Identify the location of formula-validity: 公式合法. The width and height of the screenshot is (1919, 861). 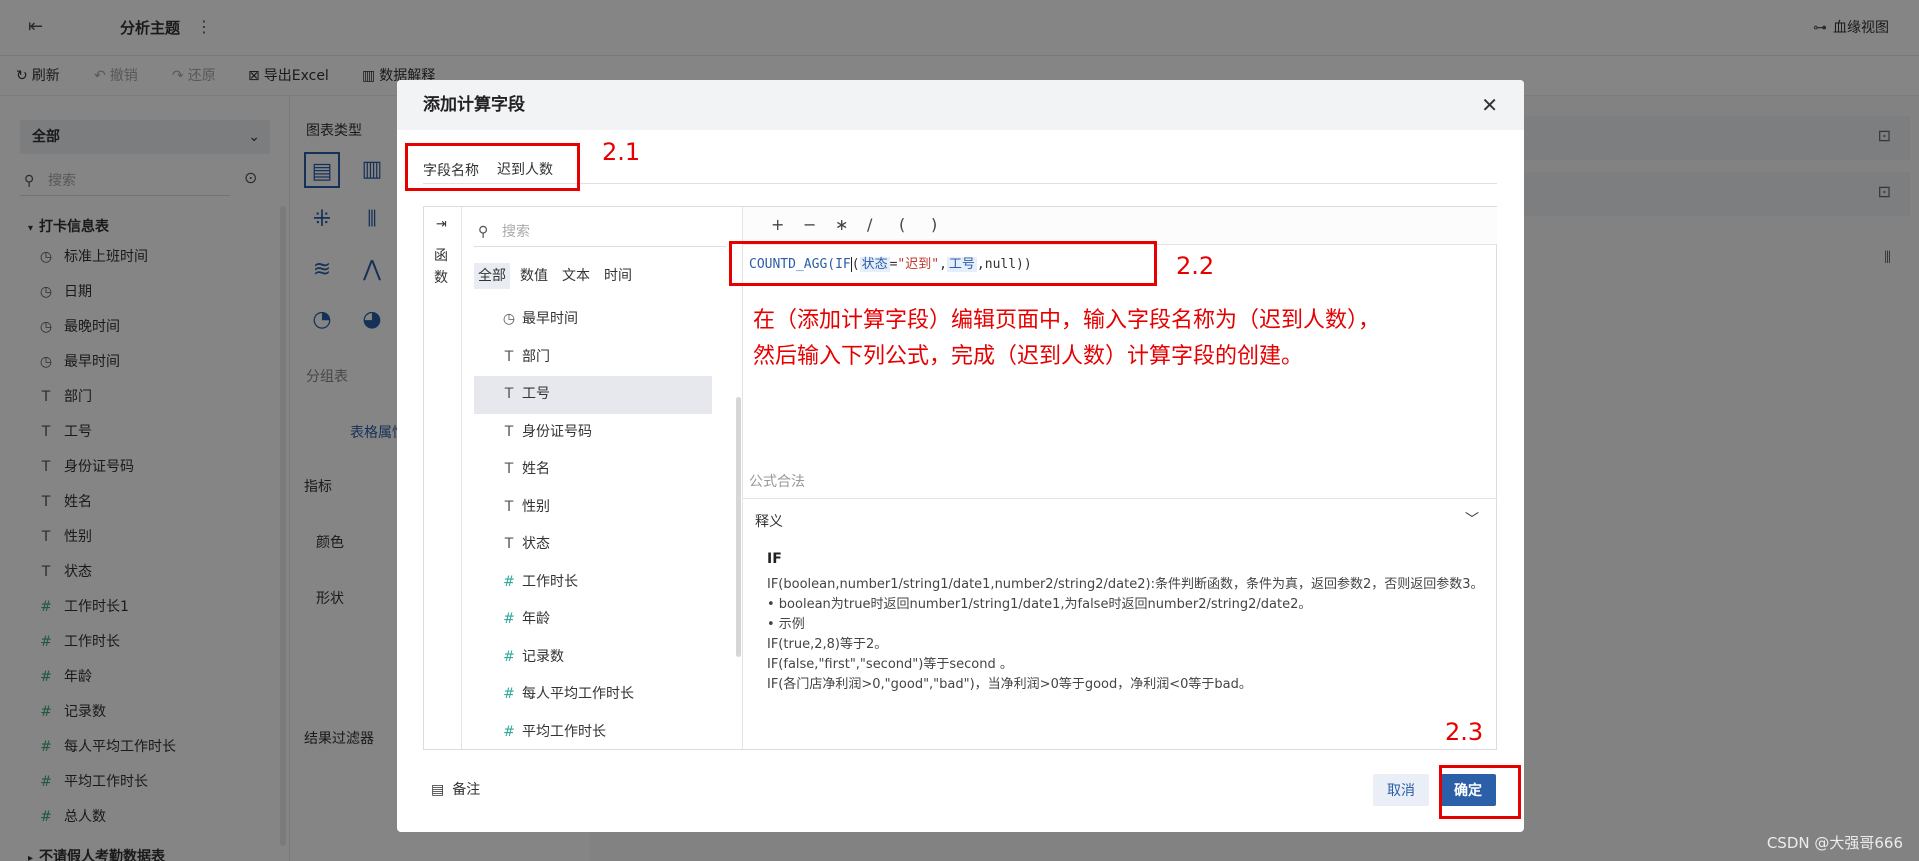
(777, 482).